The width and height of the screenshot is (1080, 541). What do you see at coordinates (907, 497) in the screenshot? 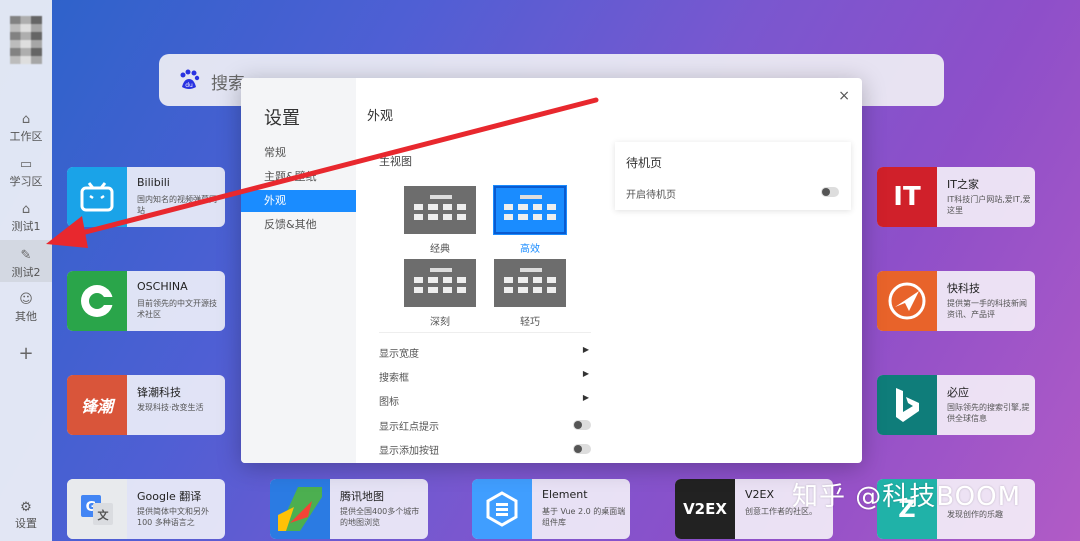
I see `watermark: 知乎 @科技BOOM` at bounding box center [907, 497].